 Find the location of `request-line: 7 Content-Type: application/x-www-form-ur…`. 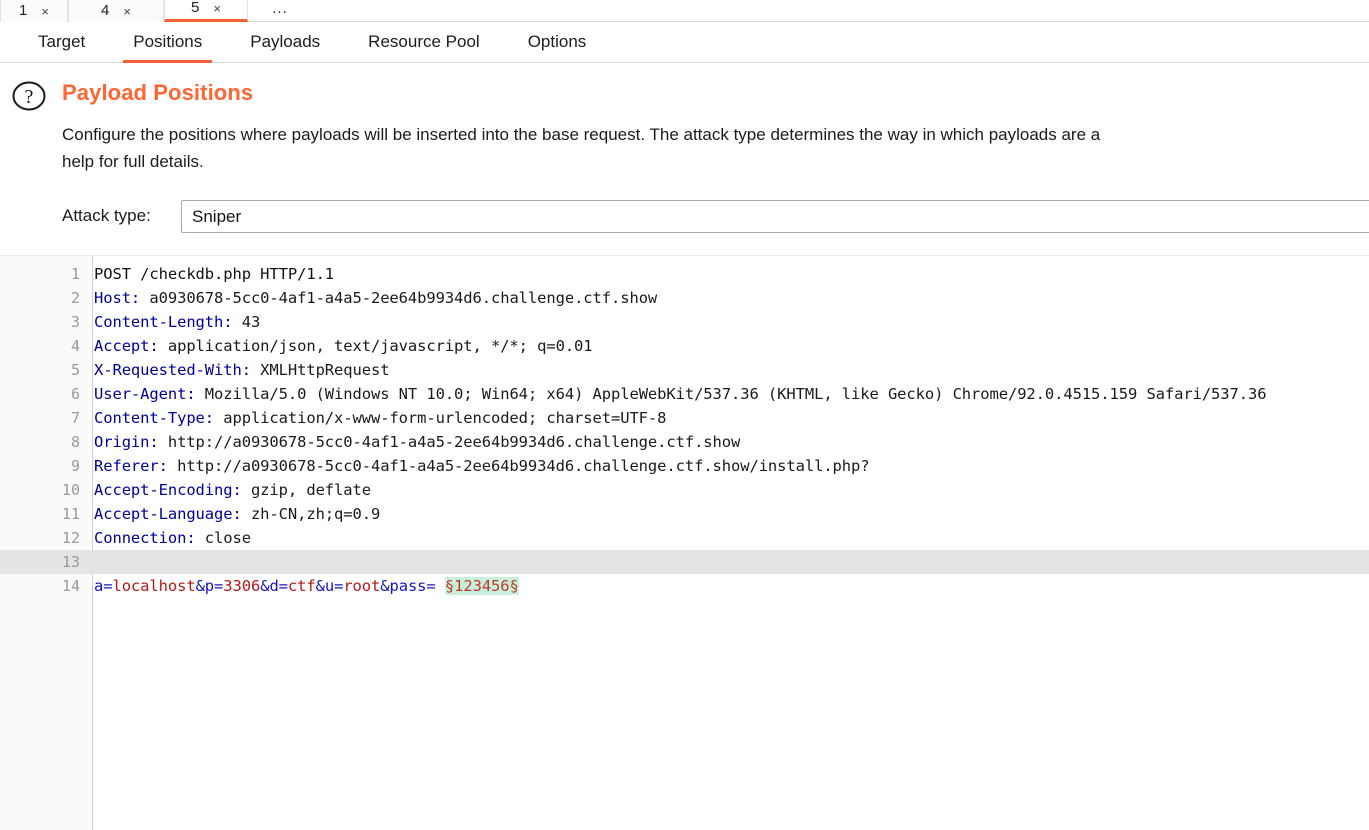

request-line: 7 Content-Type: application/x-www-form-ur… is located at coordinates (684, 418).